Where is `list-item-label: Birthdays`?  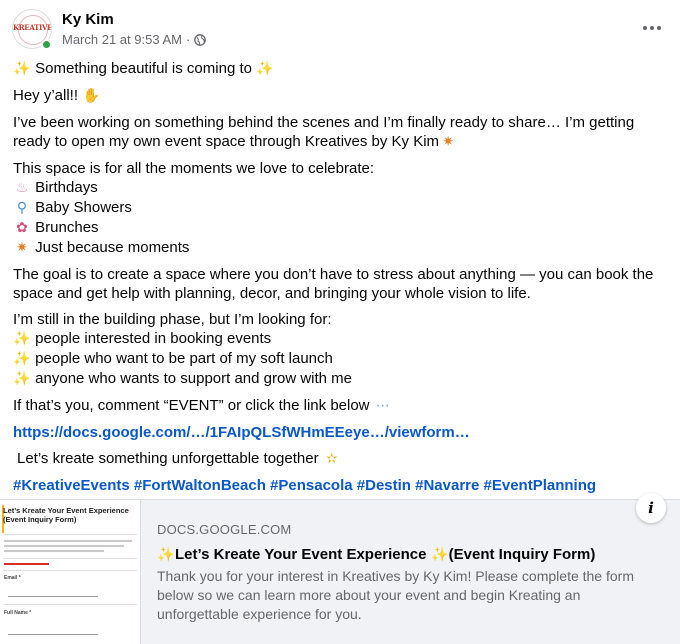 list-item-label: Birthdays is located at coordinates (66, 187).